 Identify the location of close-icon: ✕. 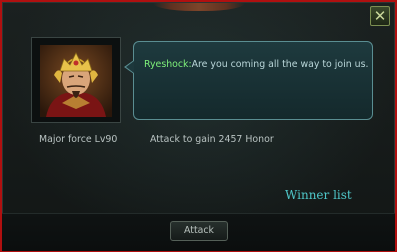
(380, 16).